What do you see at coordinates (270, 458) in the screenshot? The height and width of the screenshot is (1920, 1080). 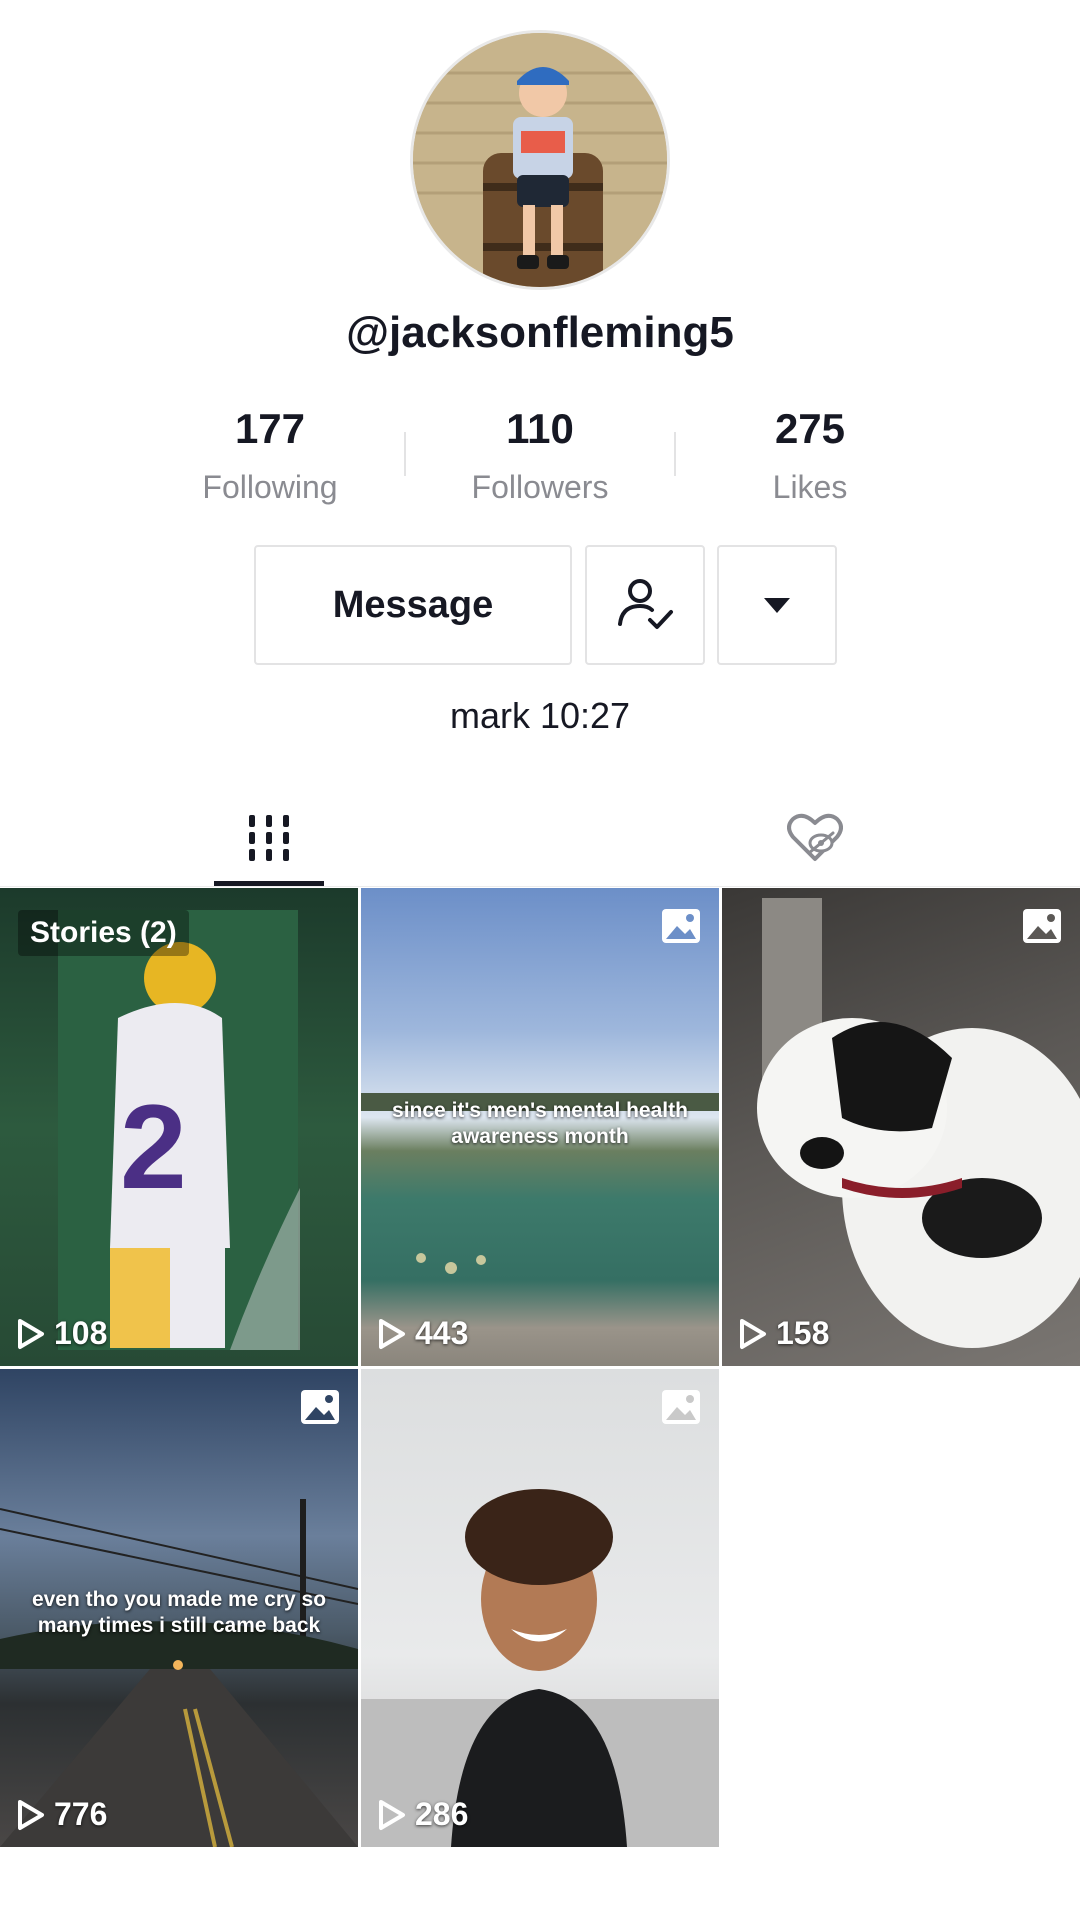 I see `stat-following: 177 Following` at bounding box center [270, 458].